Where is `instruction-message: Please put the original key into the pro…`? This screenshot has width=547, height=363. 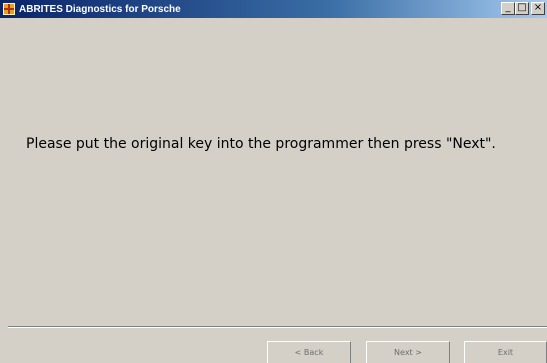 instruction-message: Please put the original key into the pro… is located at coordinates (261, 144).